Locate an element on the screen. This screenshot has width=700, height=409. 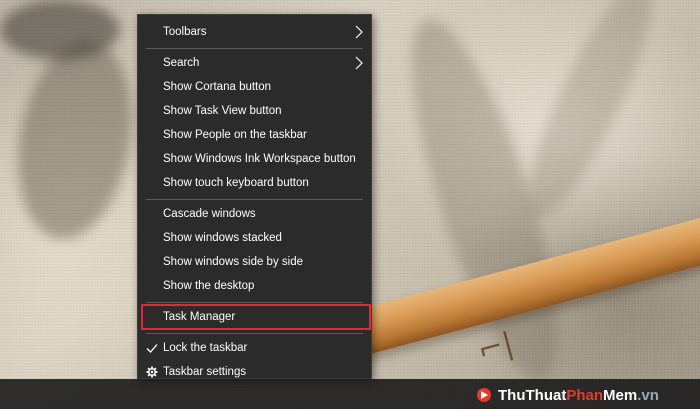
watermark-part: .vn is located at coordinates (648, 395).